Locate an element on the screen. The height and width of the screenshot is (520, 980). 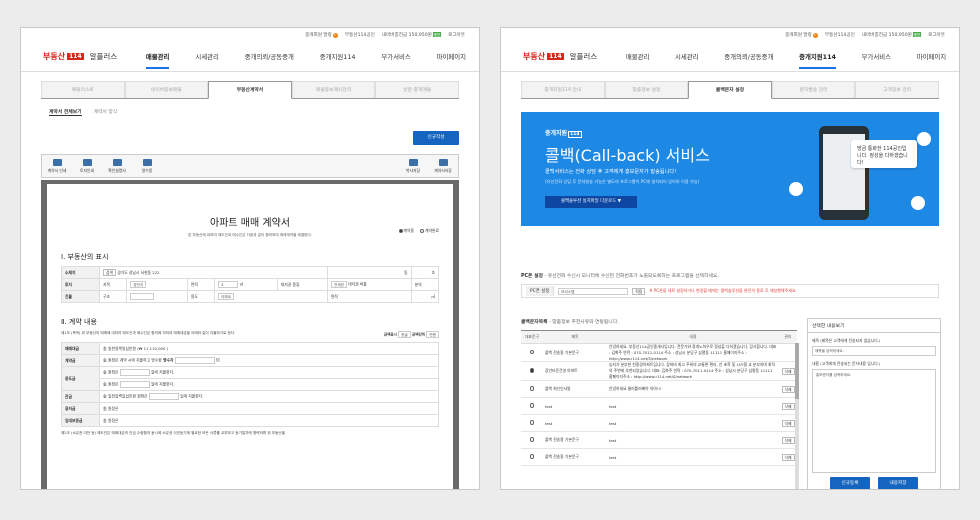
land-ratio-field: 분의 is located at coordinates (425, 284).